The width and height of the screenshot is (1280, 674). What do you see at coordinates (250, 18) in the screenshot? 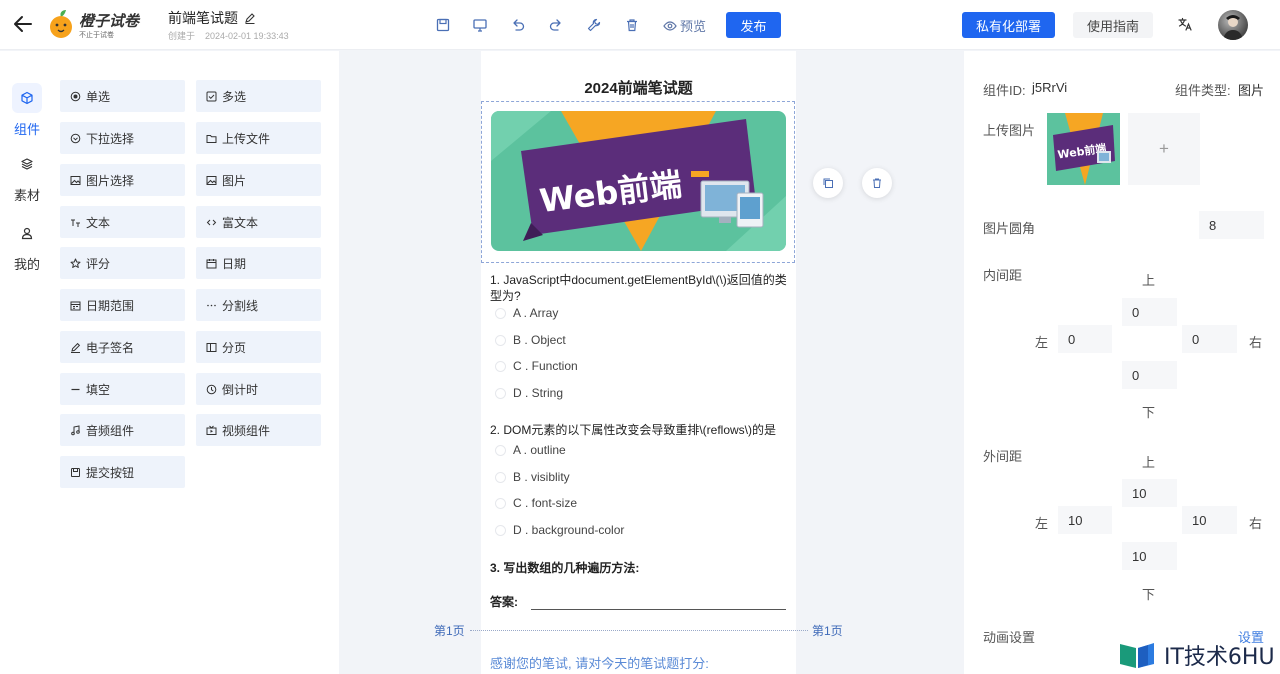
I see `edit-title-icon` at bounding box center [250, 18].